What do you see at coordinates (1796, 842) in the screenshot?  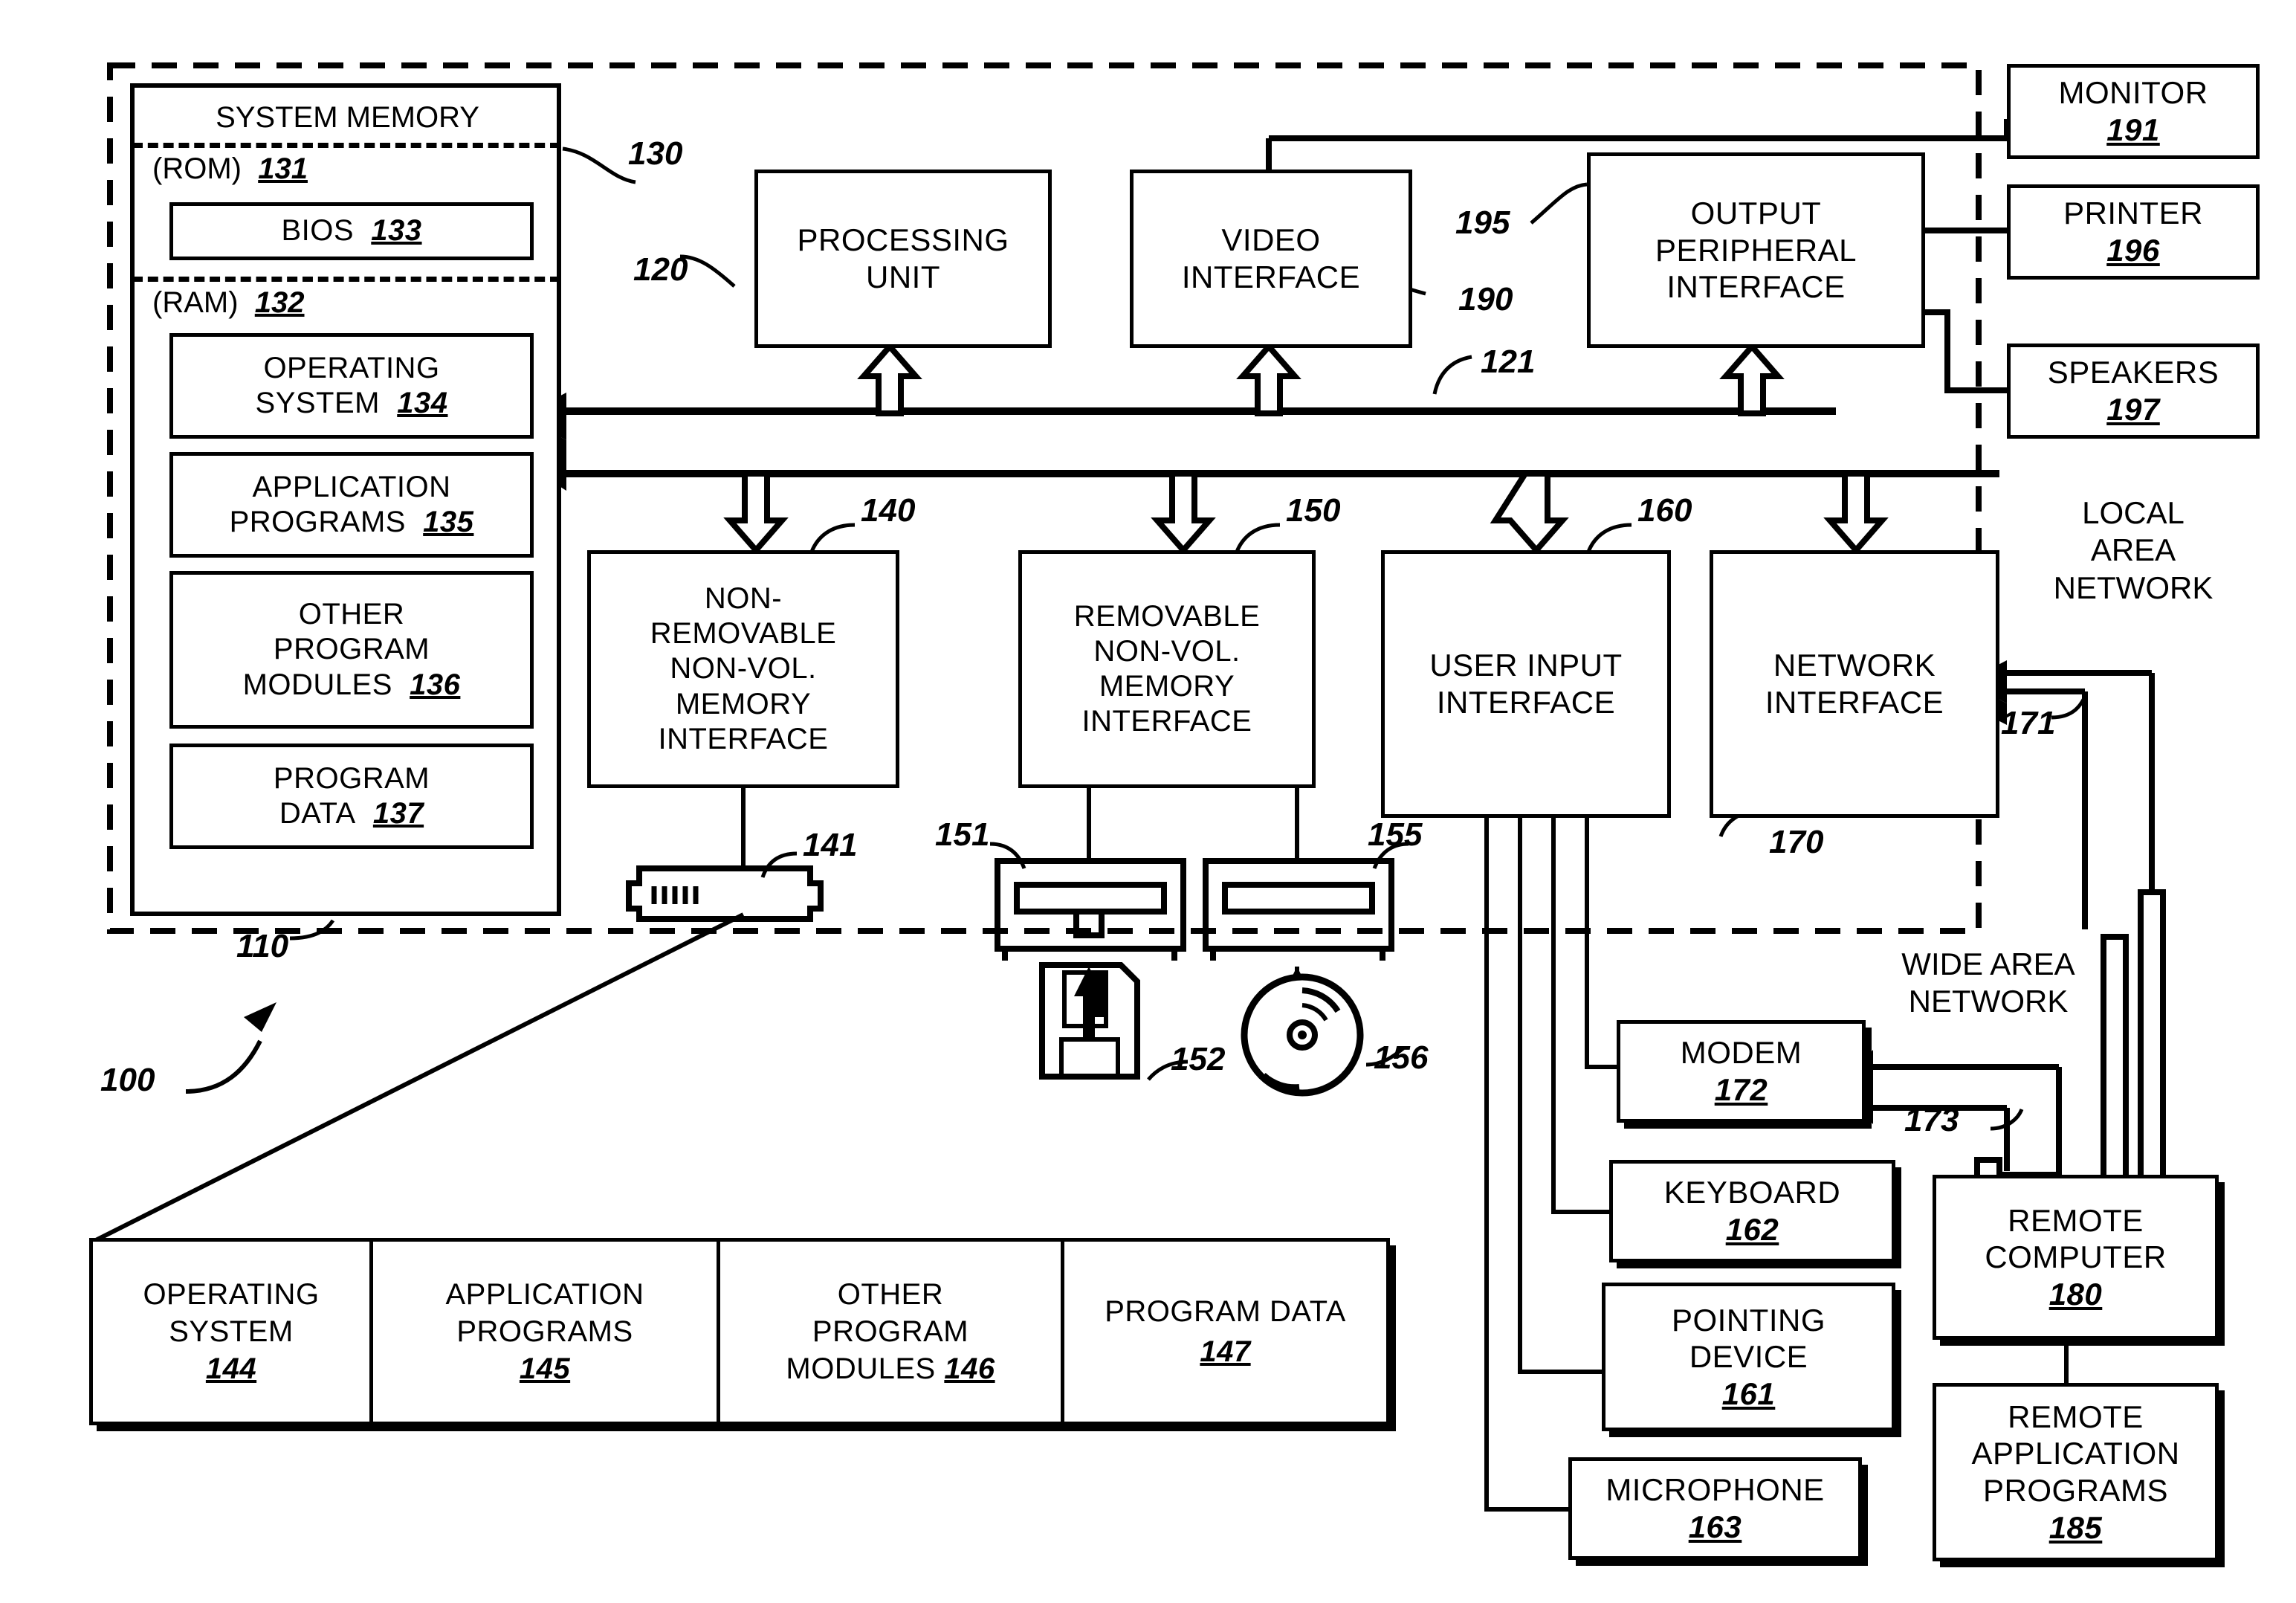 I see `ref-170: 170` at bounding box center [1796, 842].